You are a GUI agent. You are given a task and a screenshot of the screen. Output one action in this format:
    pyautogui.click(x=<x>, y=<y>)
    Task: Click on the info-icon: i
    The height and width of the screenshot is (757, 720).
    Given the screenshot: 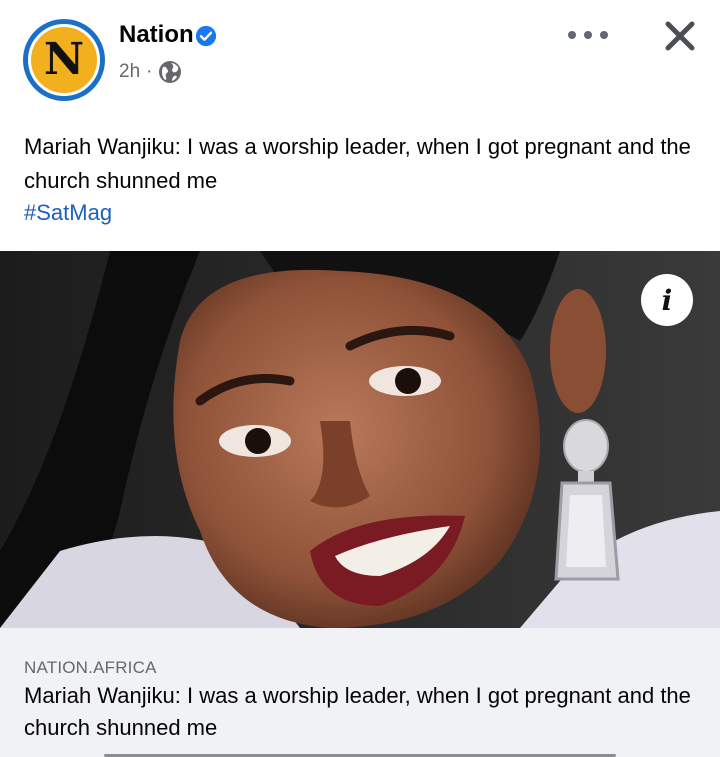 What is the action you would take?
    pyautogui.click(x=667, y=300)
    